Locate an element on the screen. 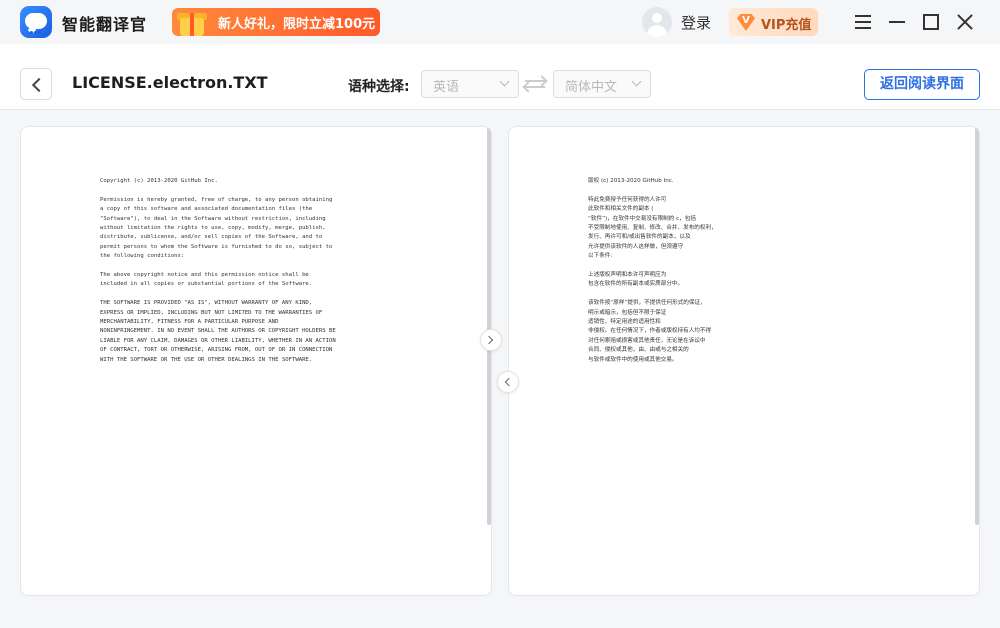 The height and width of the screenshot is (628, 1000). target-language-value: 简体中文 is located at coordinates (591, 87).